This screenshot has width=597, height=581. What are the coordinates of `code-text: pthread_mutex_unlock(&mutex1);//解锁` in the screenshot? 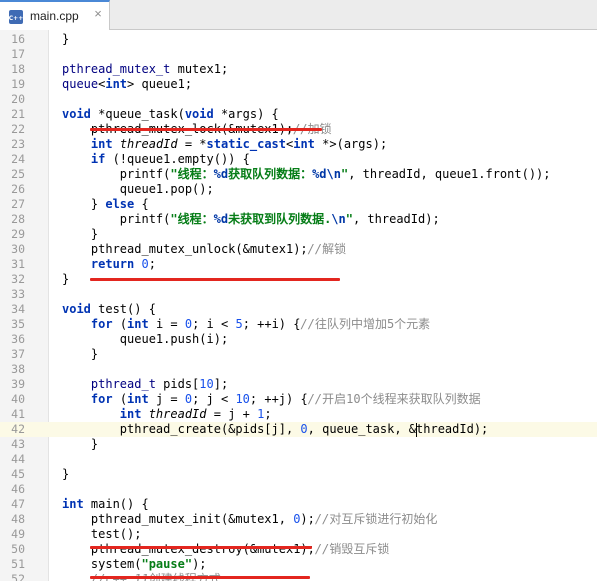 It's located at (204, 249).